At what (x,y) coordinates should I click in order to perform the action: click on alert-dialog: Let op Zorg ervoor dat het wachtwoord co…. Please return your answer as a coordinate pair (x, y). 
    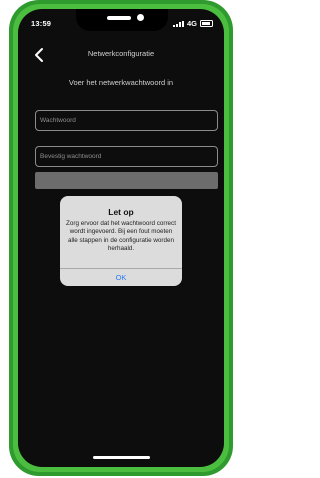
    Looking at the image, I should click on (121, 241).